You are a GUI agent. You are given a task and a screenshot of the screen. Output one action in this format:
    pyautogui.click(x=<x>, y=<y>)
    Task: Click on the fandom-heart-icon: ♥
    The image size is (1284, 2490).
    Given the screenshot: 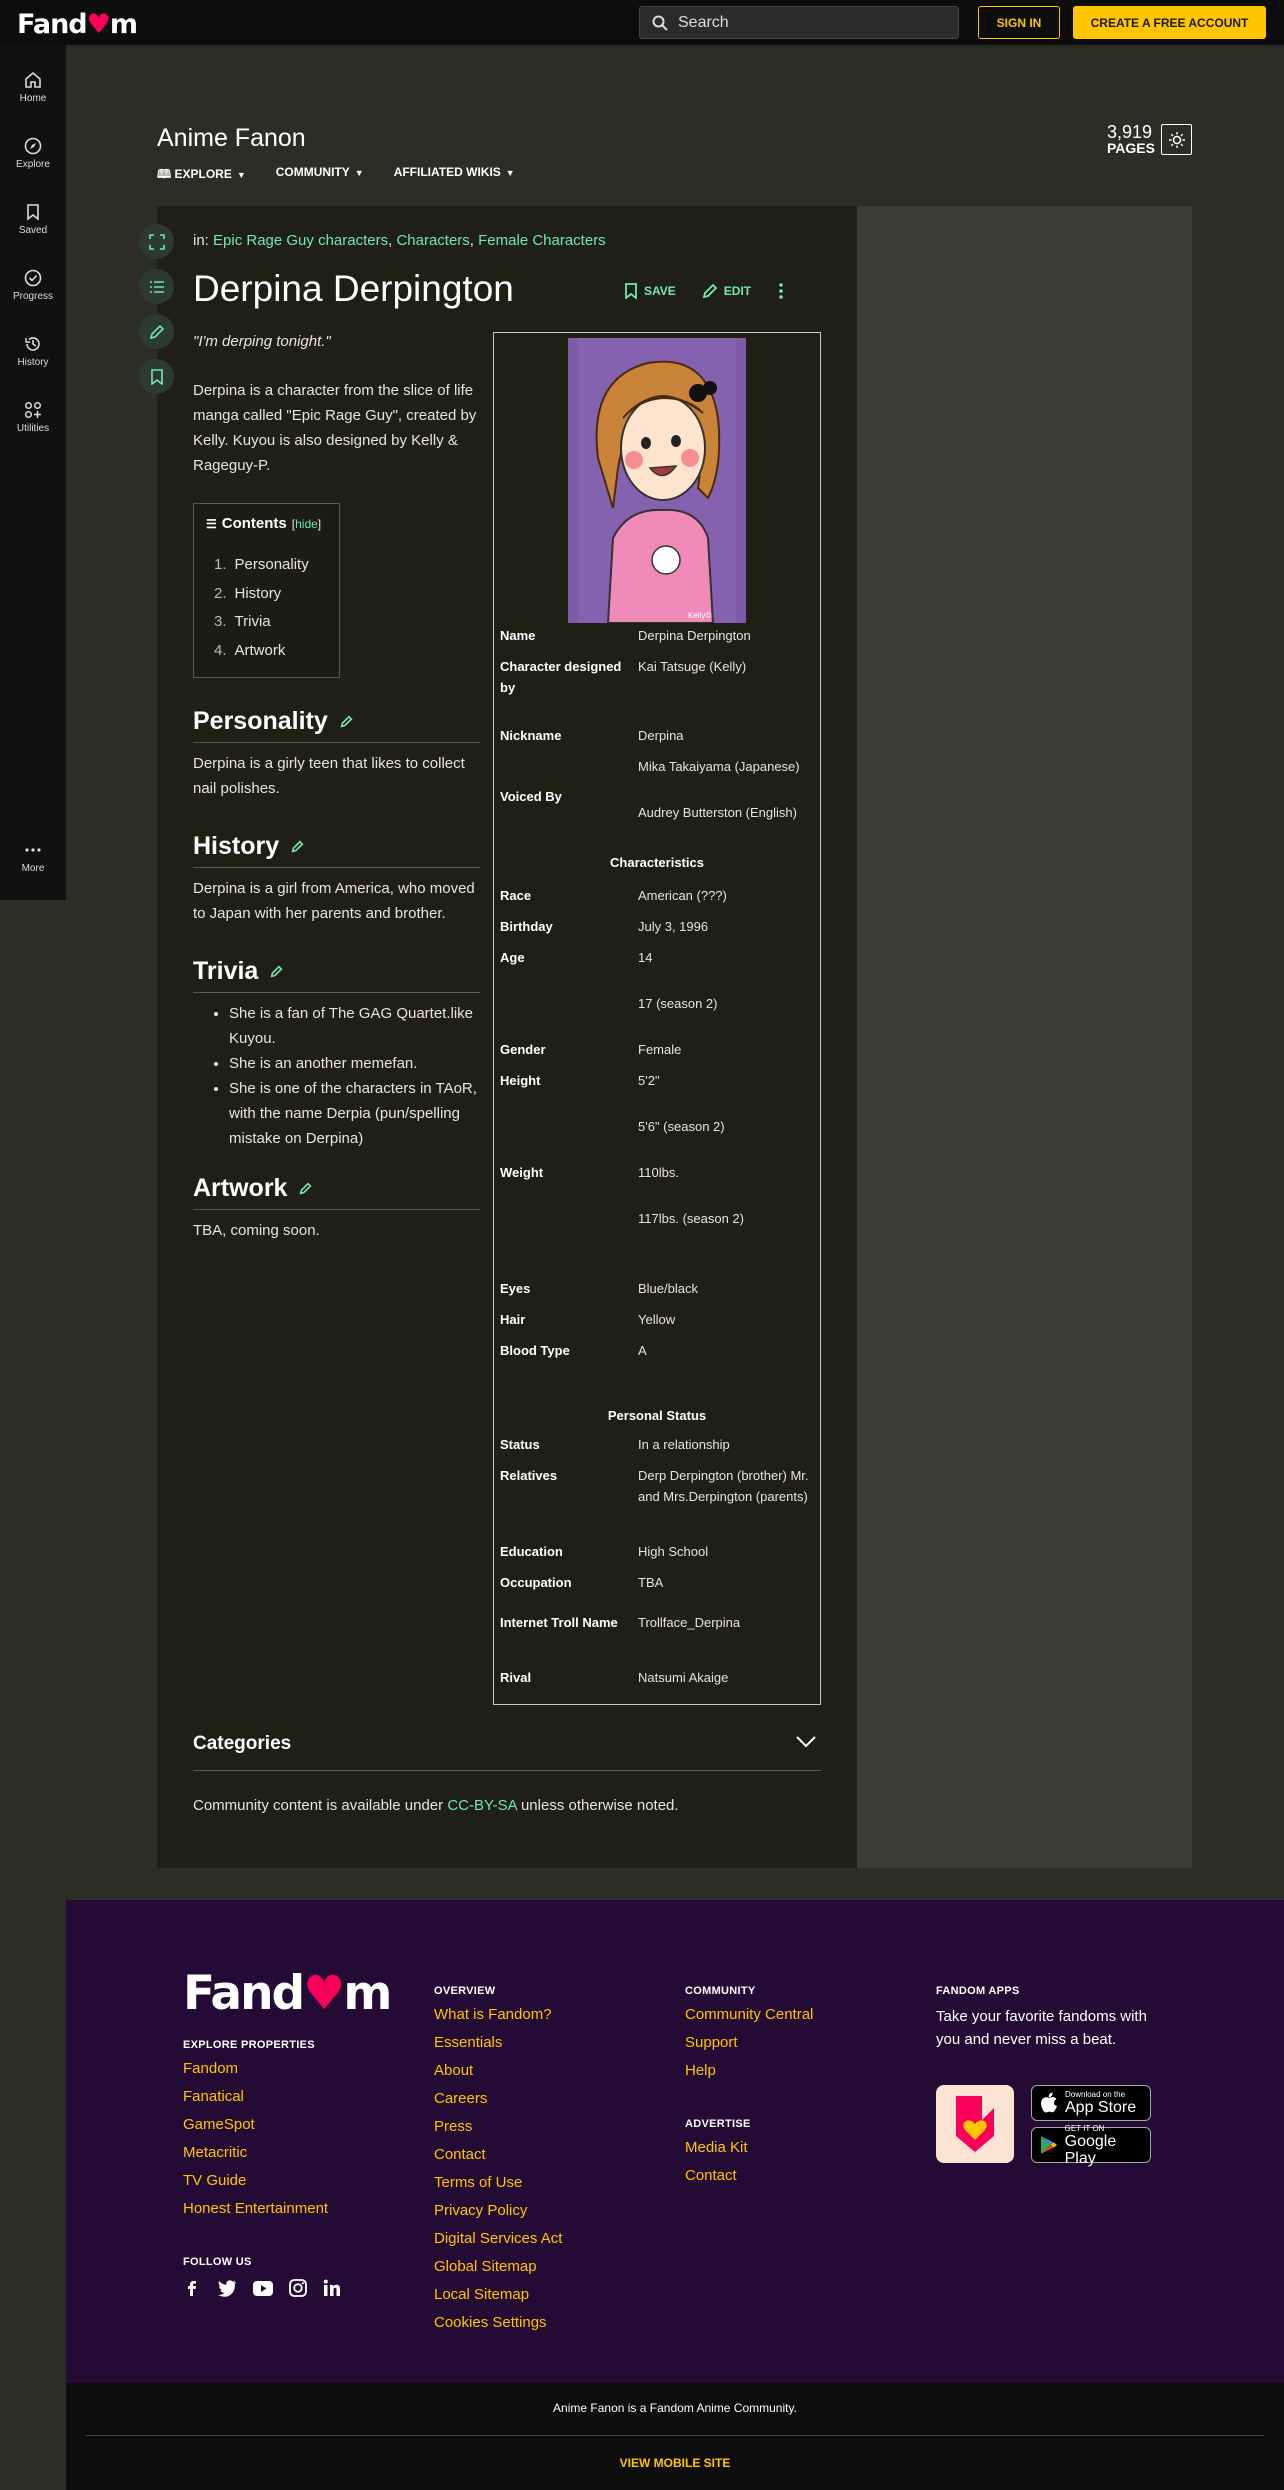 What is the action you would take?
    pyautogui.click(x=324, y=1993)
    